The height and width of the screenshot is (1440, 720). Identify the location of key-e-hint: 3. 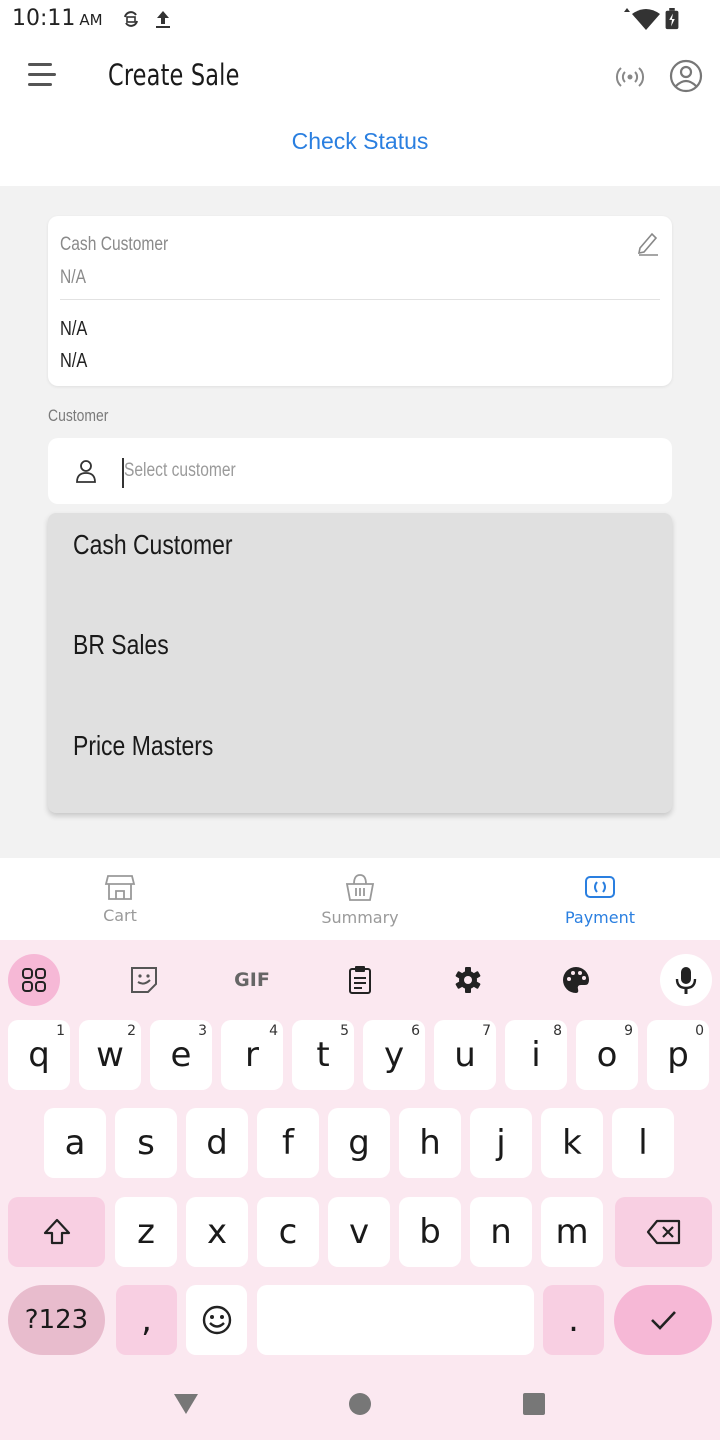
(202, 1031).